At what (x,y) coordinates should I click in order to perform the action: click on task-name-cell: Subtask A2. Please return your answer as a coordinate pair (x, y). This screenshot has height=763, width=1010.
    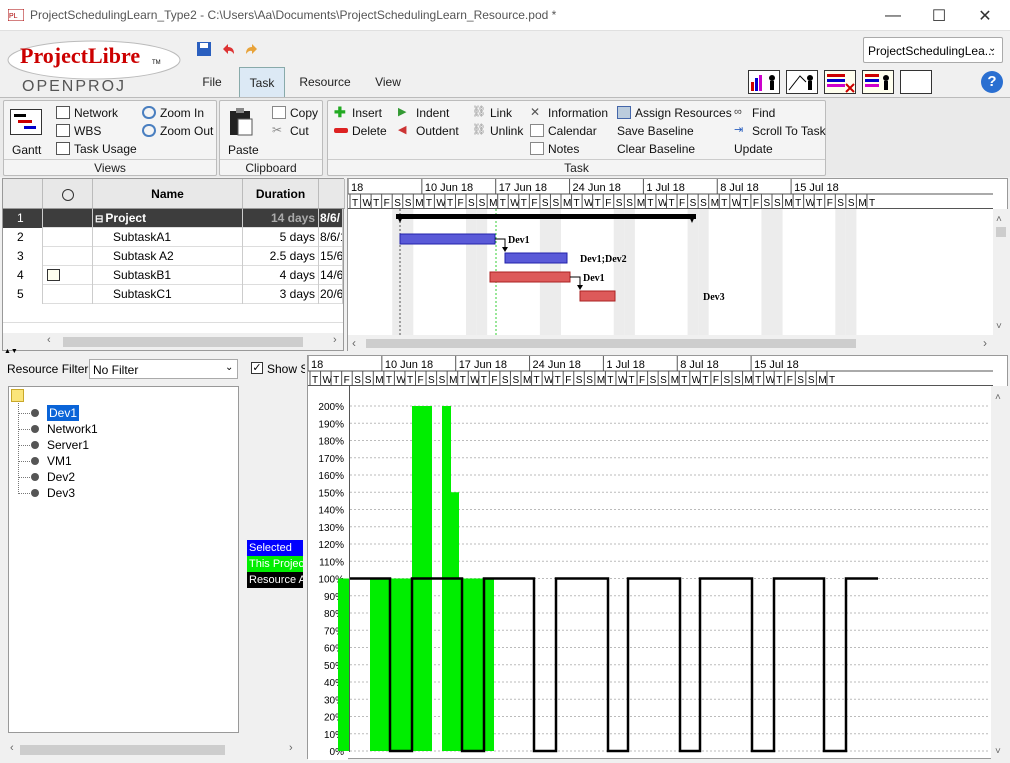
    Looking at the image, I should click on (168, 256).